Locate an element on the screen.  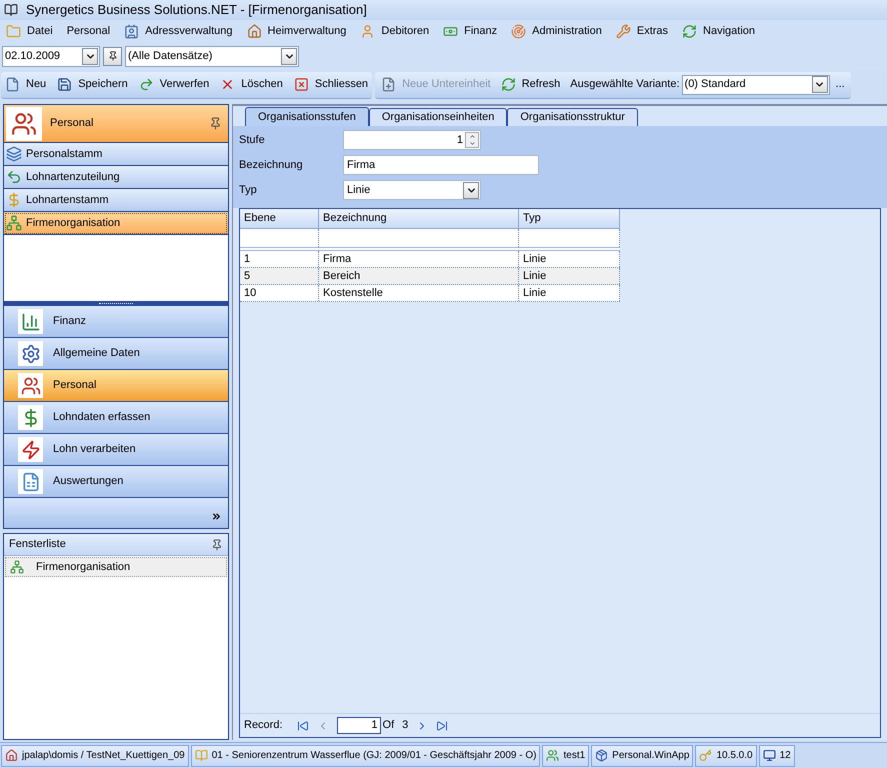
tab: Organisationsstruktur is located at coordinates (572, 117).